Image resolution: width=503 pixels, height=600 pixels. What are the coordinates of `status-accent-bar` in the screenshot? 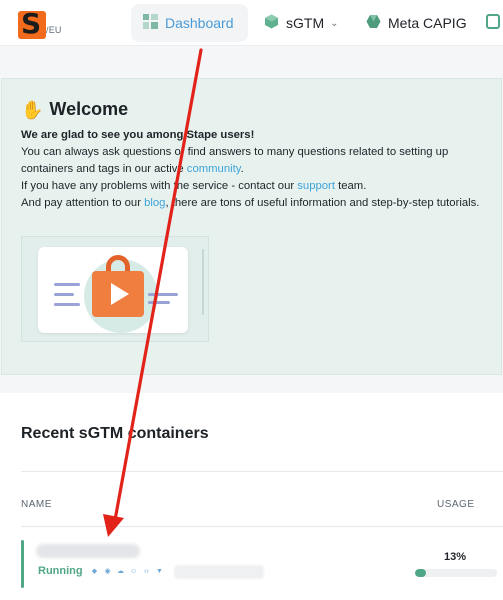 It's located at (22, 564).